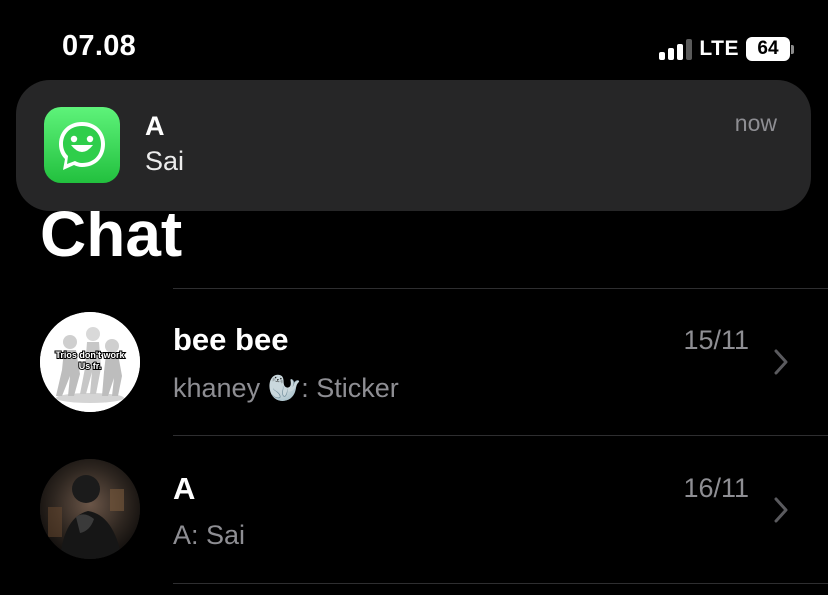  Describe the element at coordinates (99, 46) in the screenshot. I see `status-time: 07.08` at that location.